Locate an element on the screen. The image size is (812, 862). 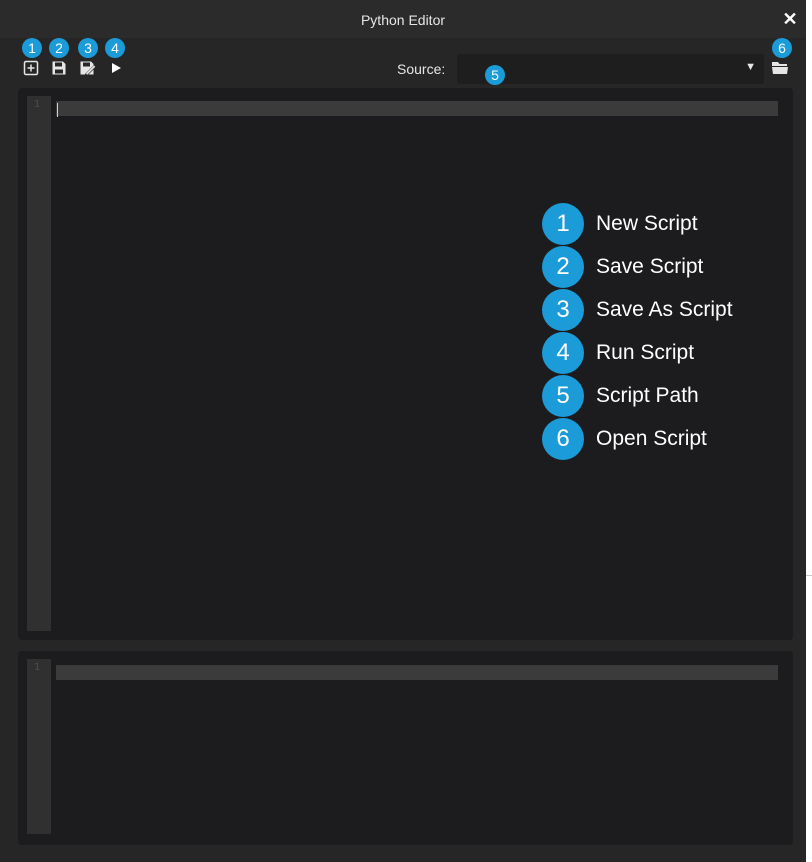
background-divider is located at coordinates (809, 575).